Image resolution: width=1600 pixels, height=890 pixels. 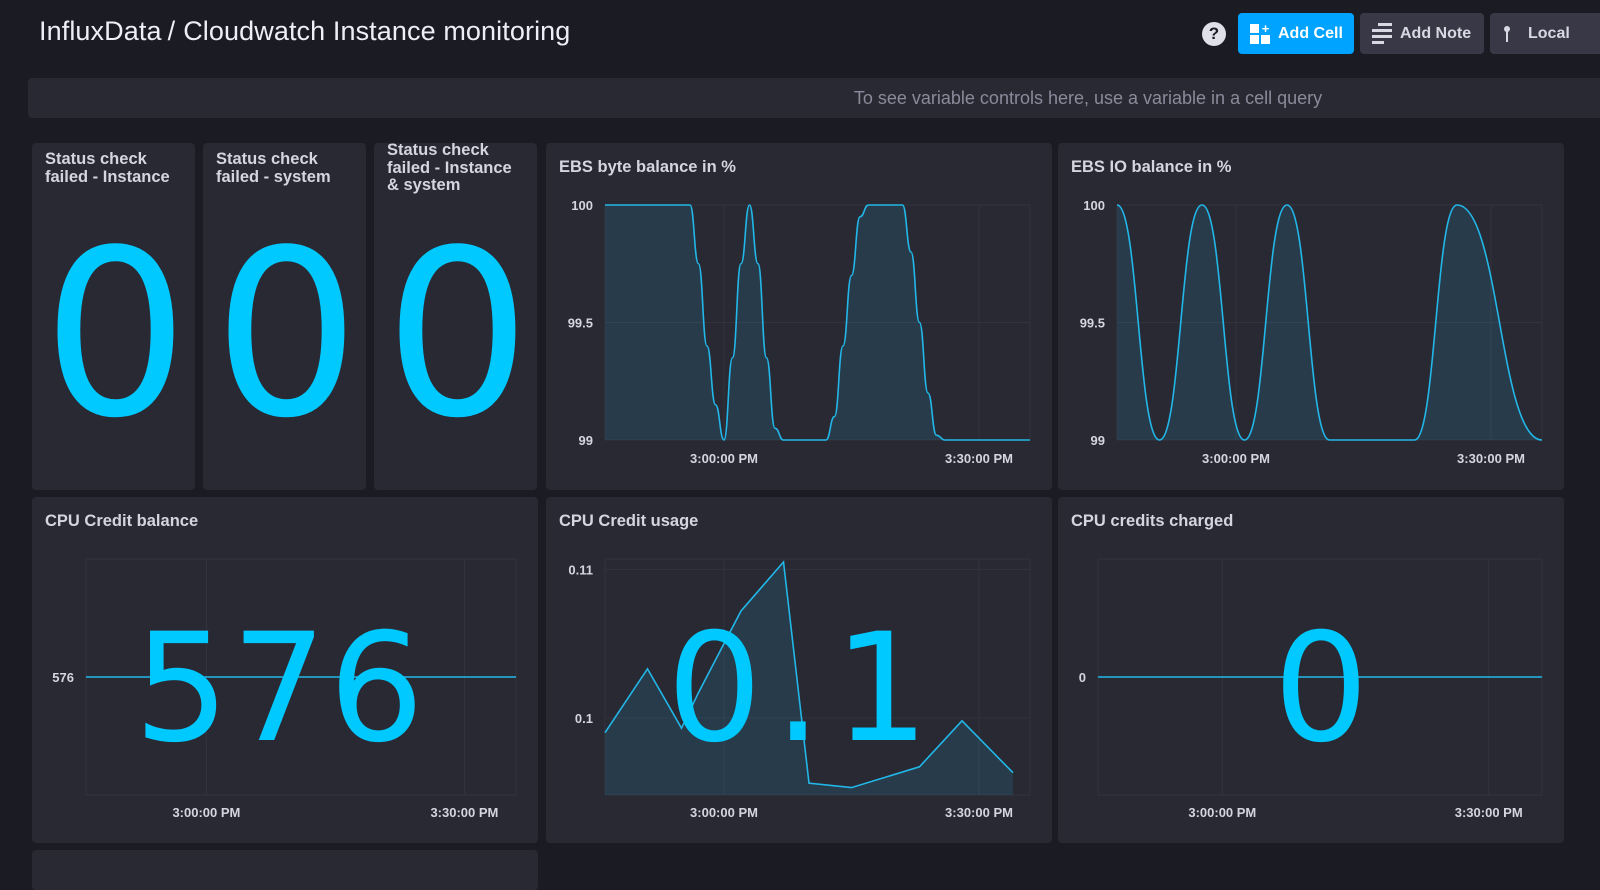 I want to click on cell-status-instance: Status check failed - Instance 0, so click(x=113, y=316).